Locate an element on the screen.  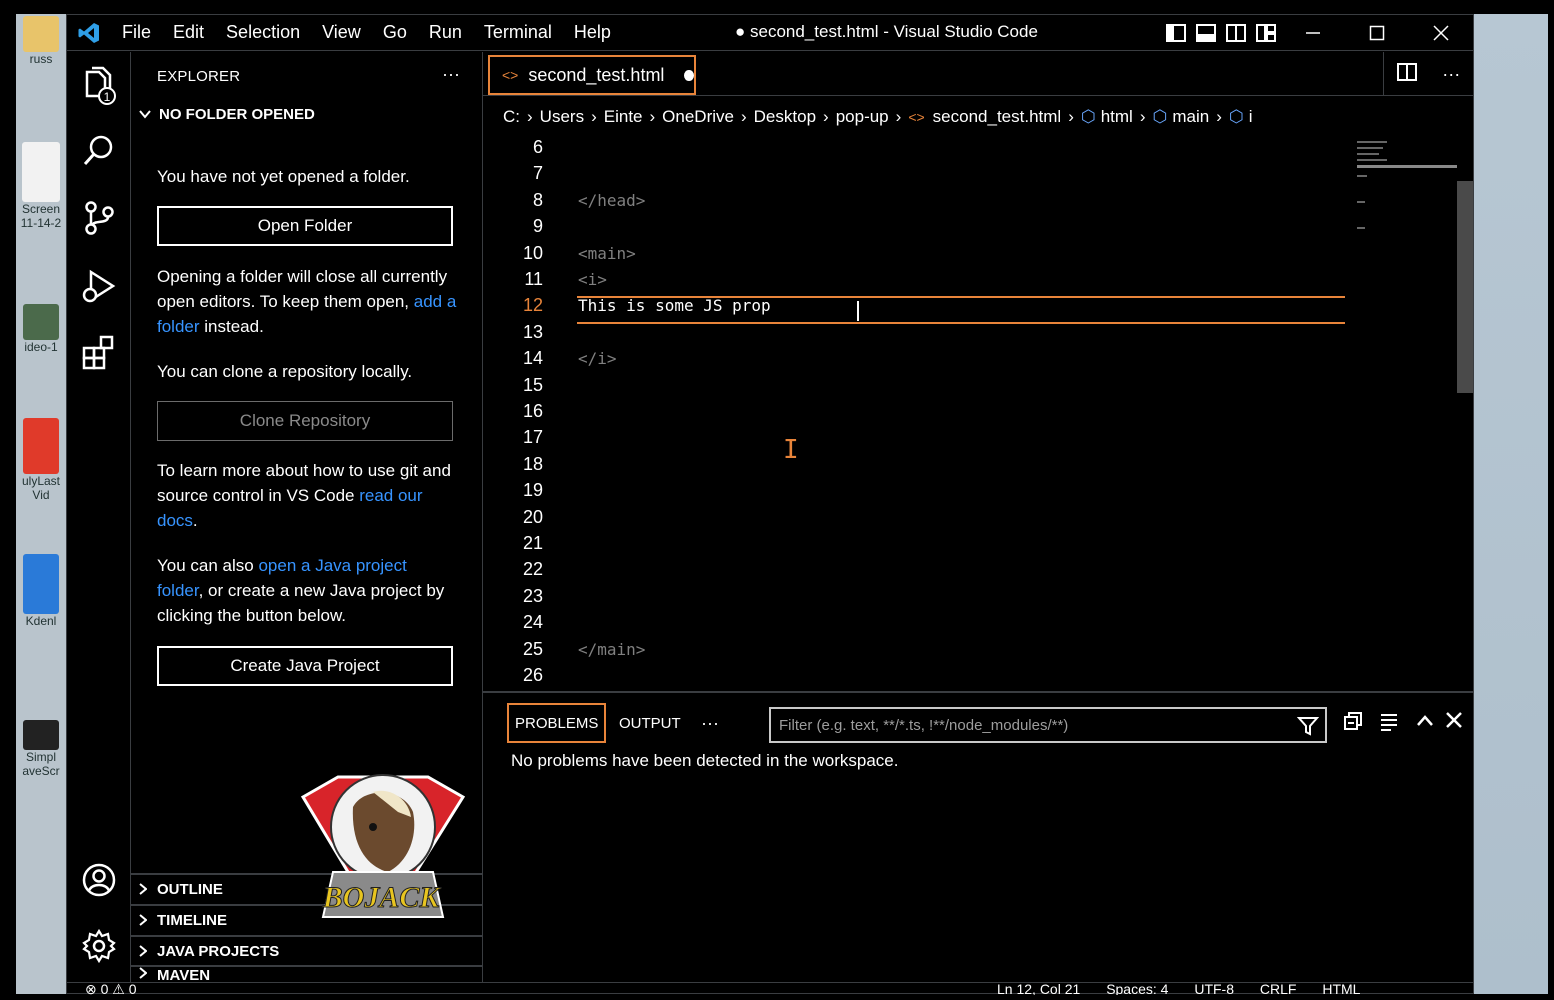
menu-help: Help is located at coordinates (592, 32).